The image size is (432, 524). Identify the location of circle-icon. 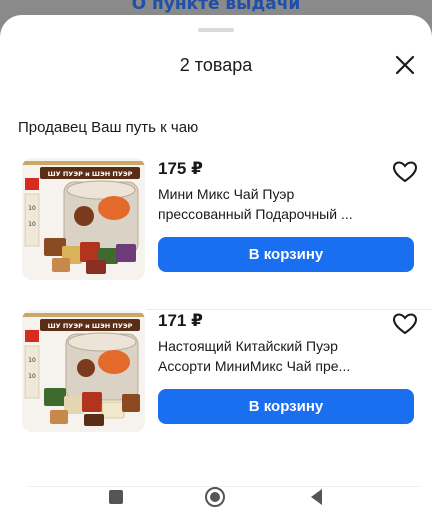
(215, 497).